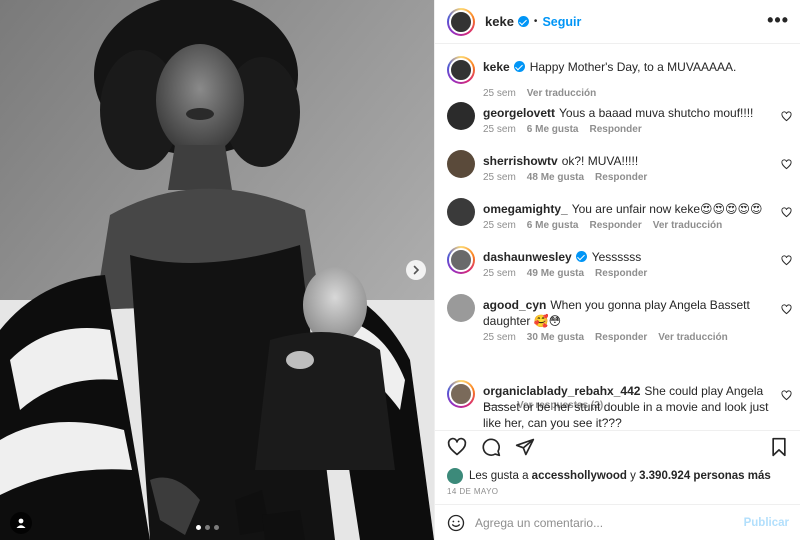  What do you see at coordinates (667, 209) in the screenshot?
I see `comment-text: You are unfair now keke😍😍😍😍😍` at bounding box center [667, 209].